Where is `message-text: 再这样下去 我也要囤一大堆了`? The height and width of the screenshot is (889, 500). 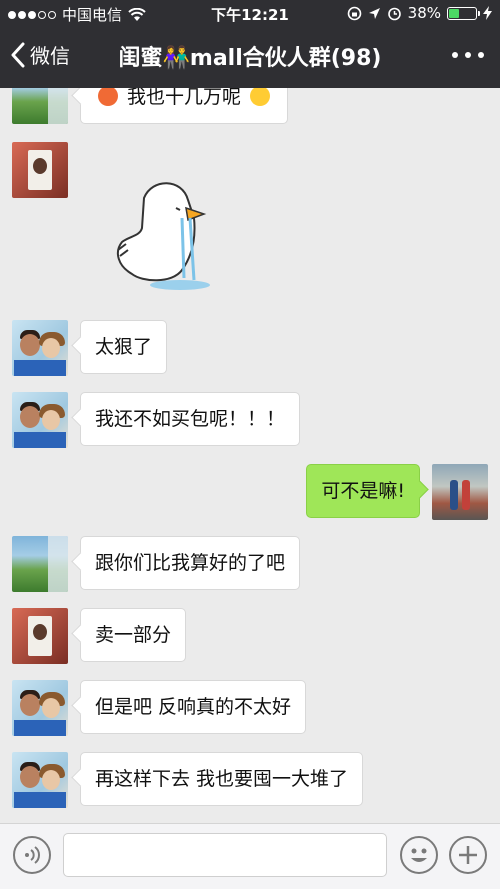
message-text: 再这样下去 我也要囤一大堆了 is located at coordinates (222, 779).